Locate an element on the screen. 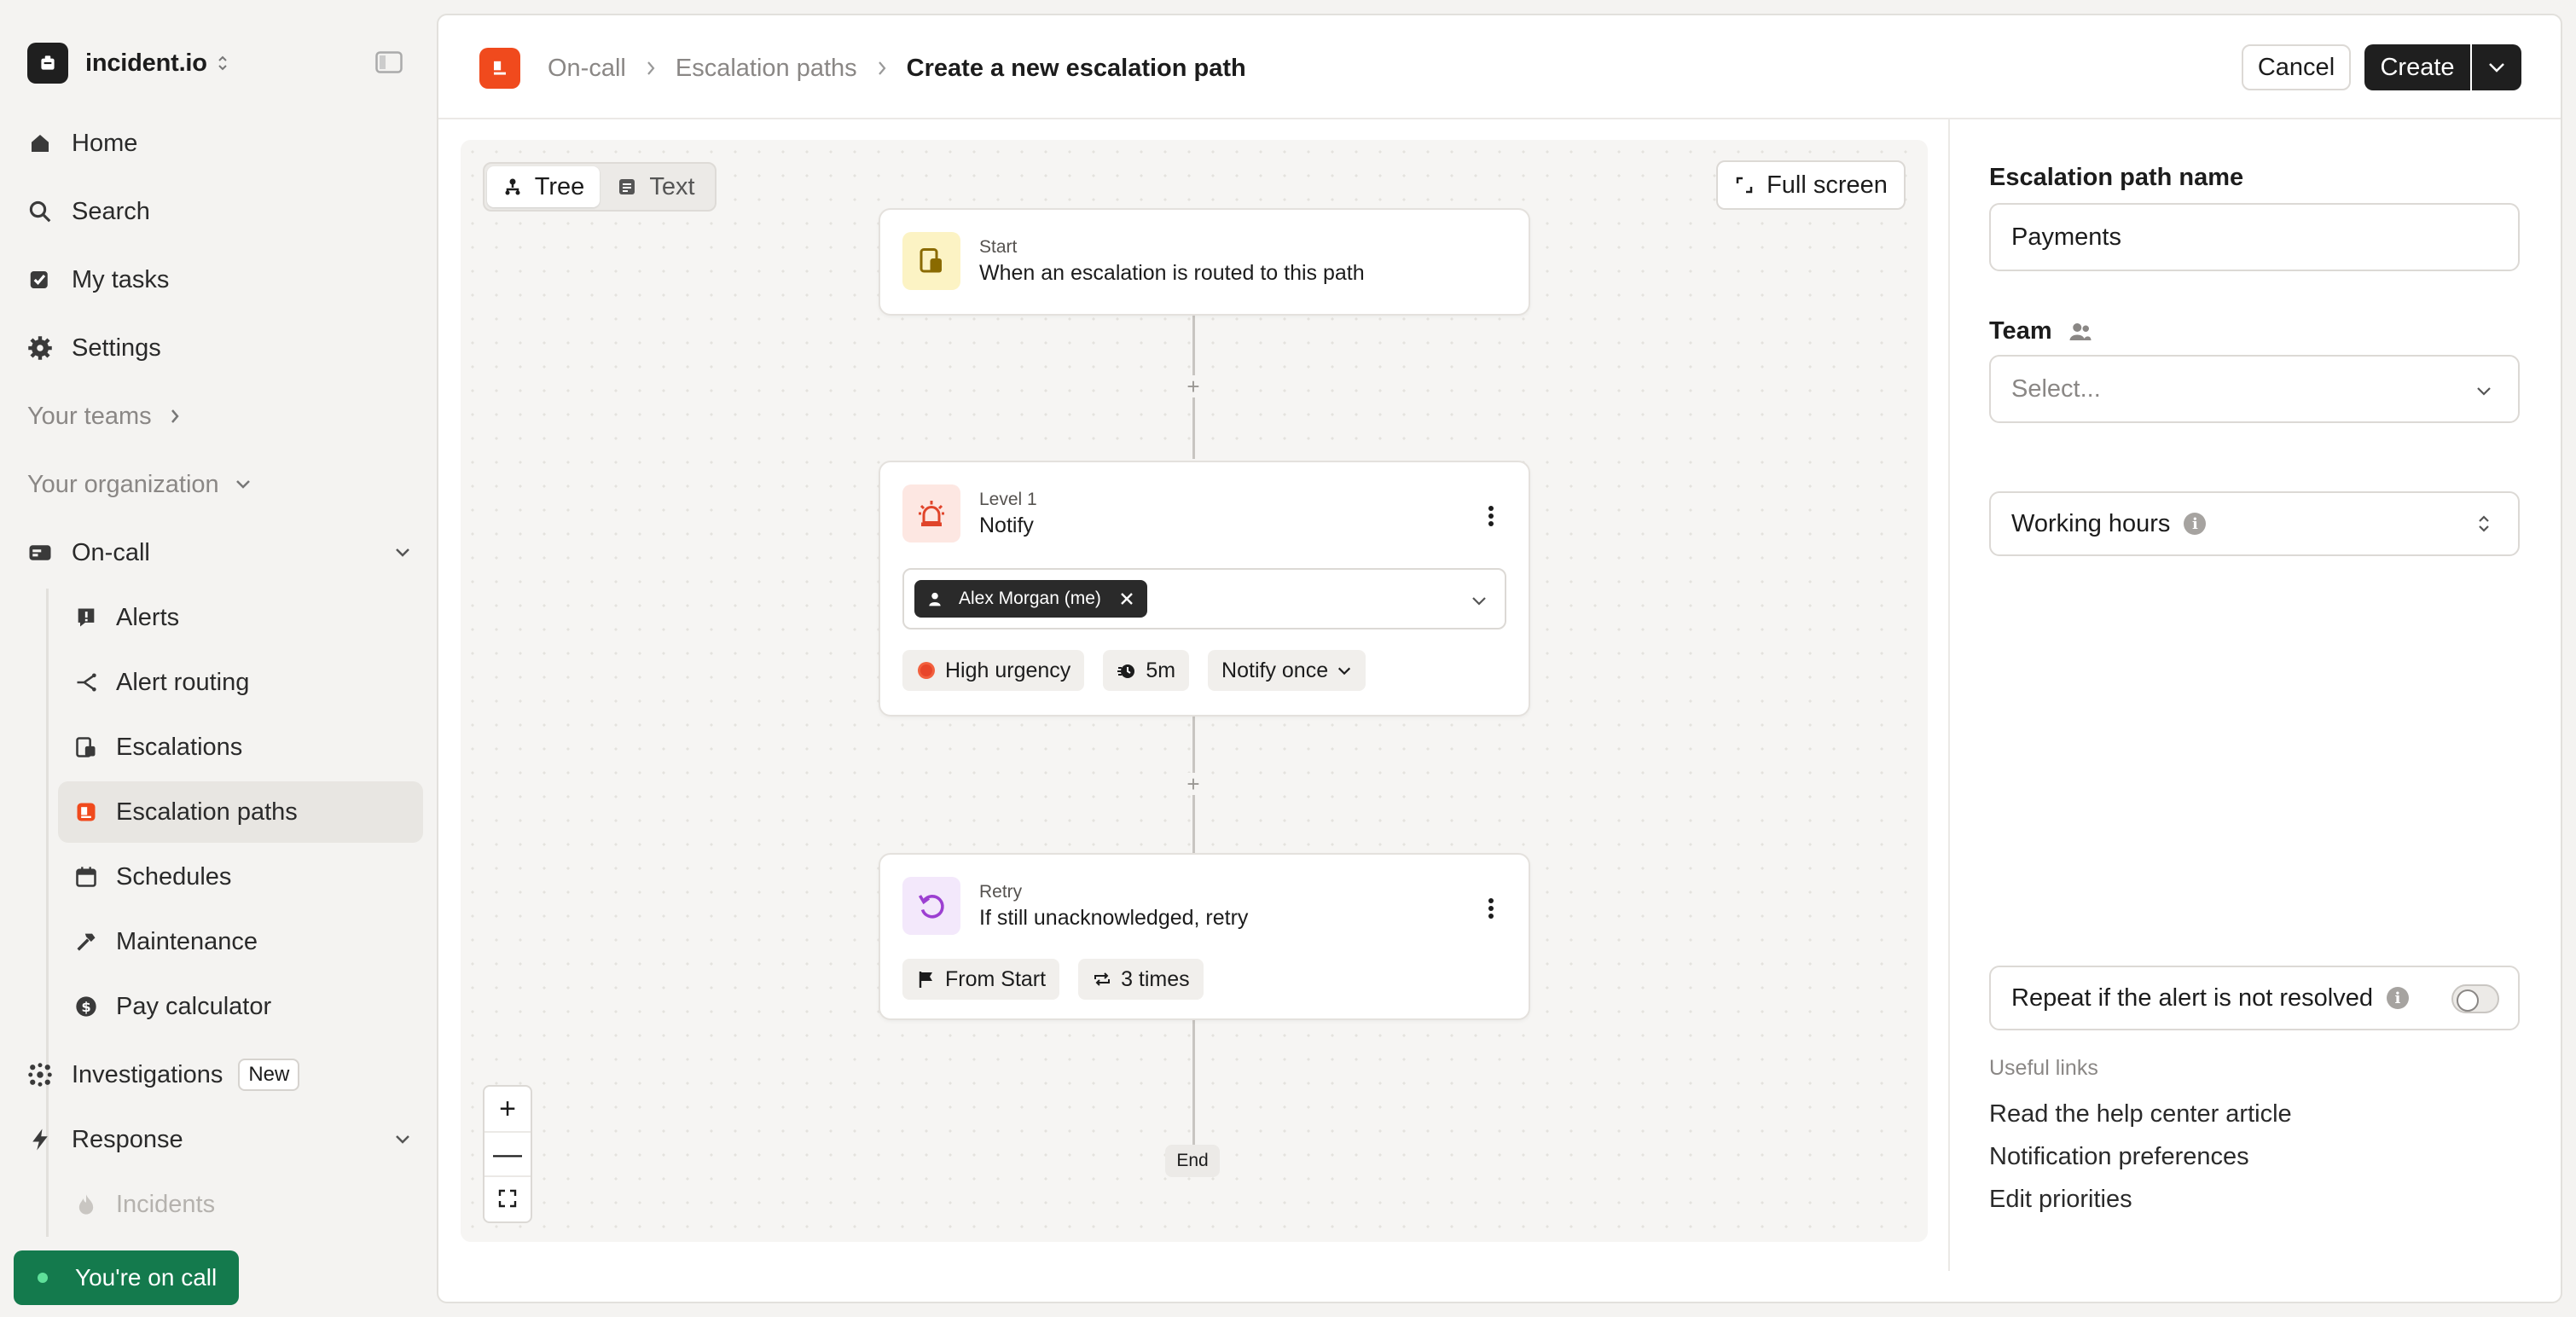  retry-from-chip: From Start is located at coordinates (981, 980).